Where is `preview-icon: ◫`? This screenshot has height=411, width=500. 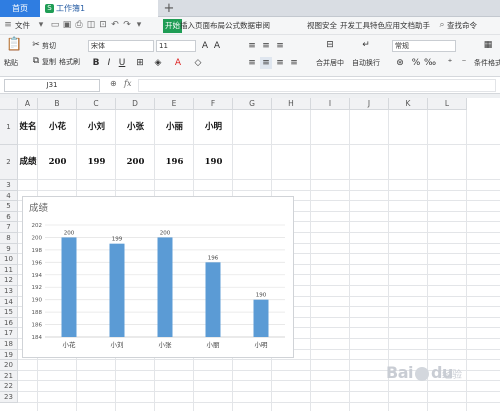 preview-icon: ◫ is located at coordinates (91, 25).